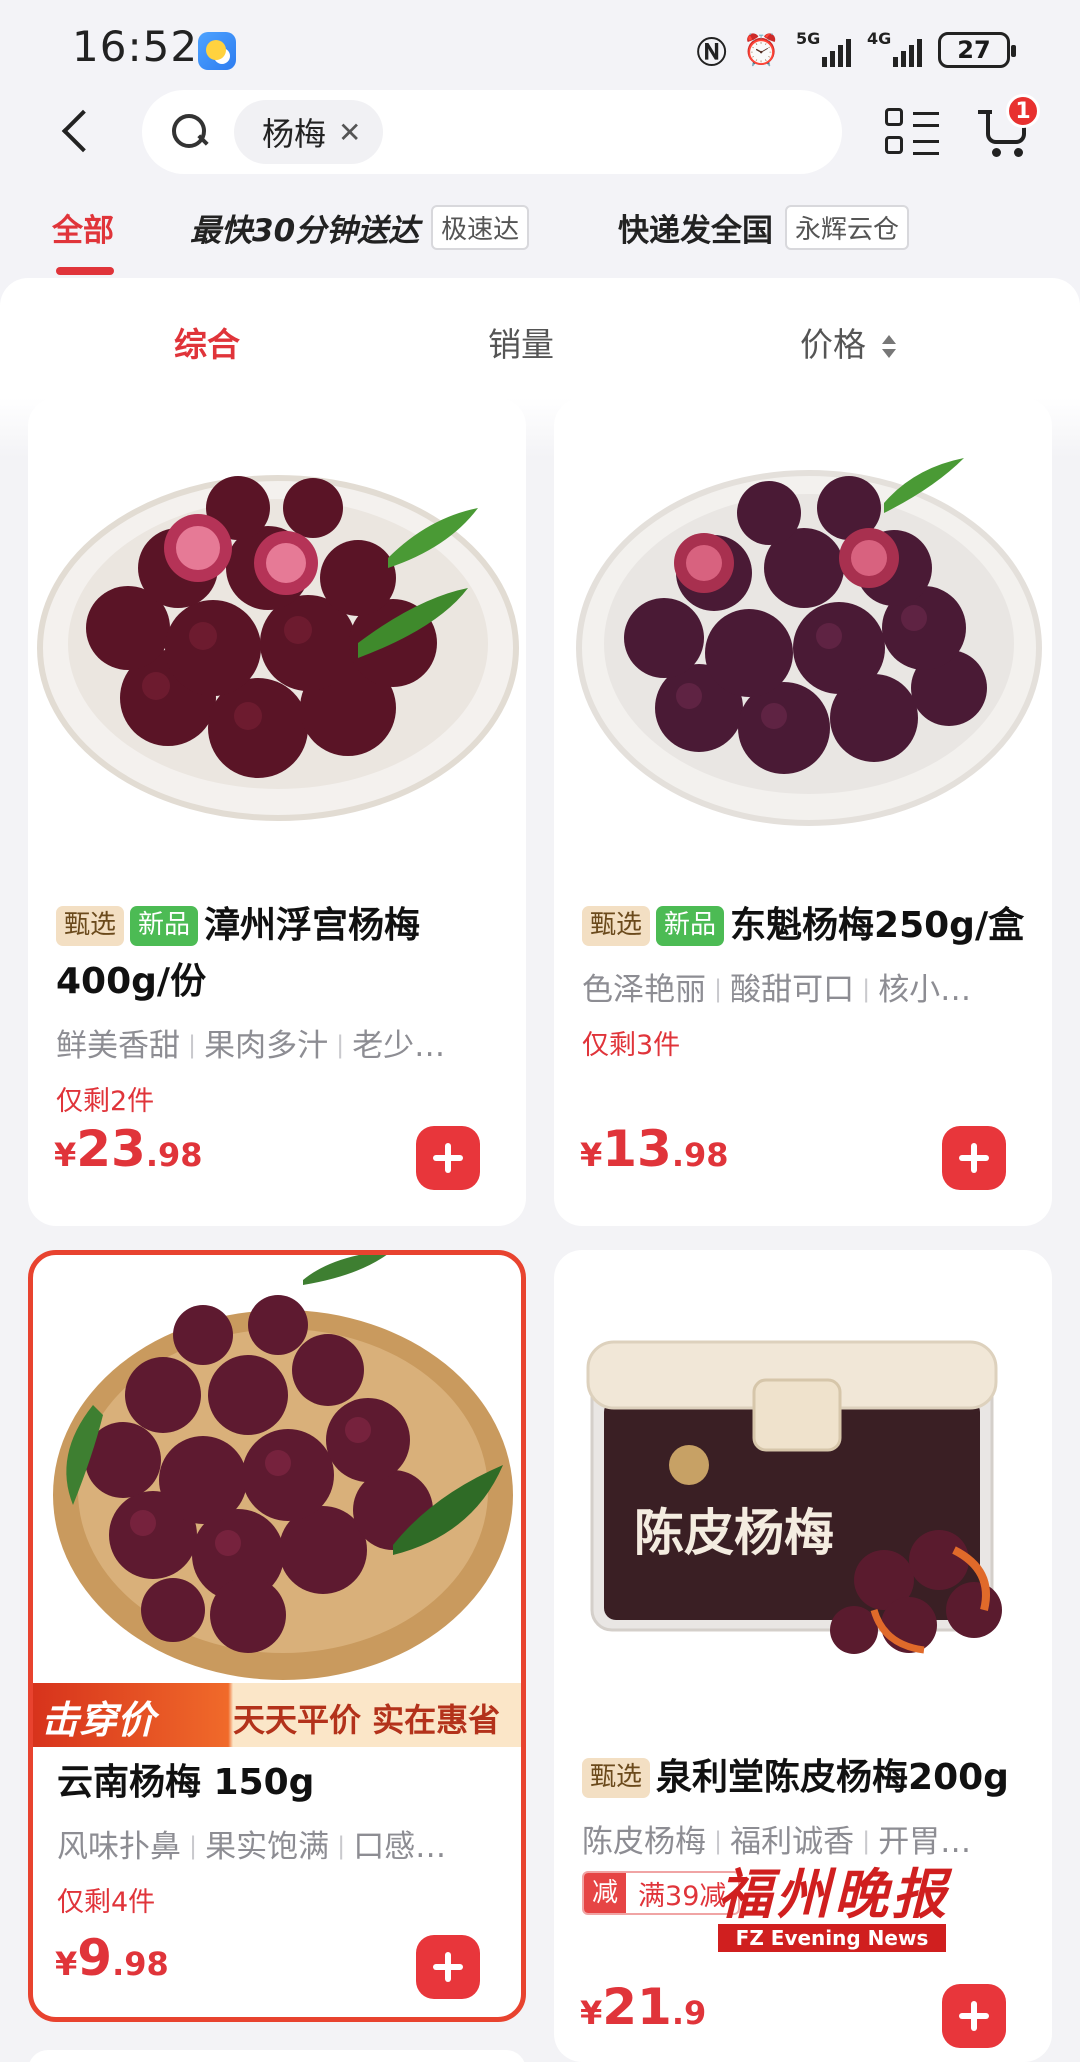 The width and height of the screenshot is (1080, 2062). Describe the element at coordinates (912, 133) in the screenshot. I see `list-layout-icon` at that location.